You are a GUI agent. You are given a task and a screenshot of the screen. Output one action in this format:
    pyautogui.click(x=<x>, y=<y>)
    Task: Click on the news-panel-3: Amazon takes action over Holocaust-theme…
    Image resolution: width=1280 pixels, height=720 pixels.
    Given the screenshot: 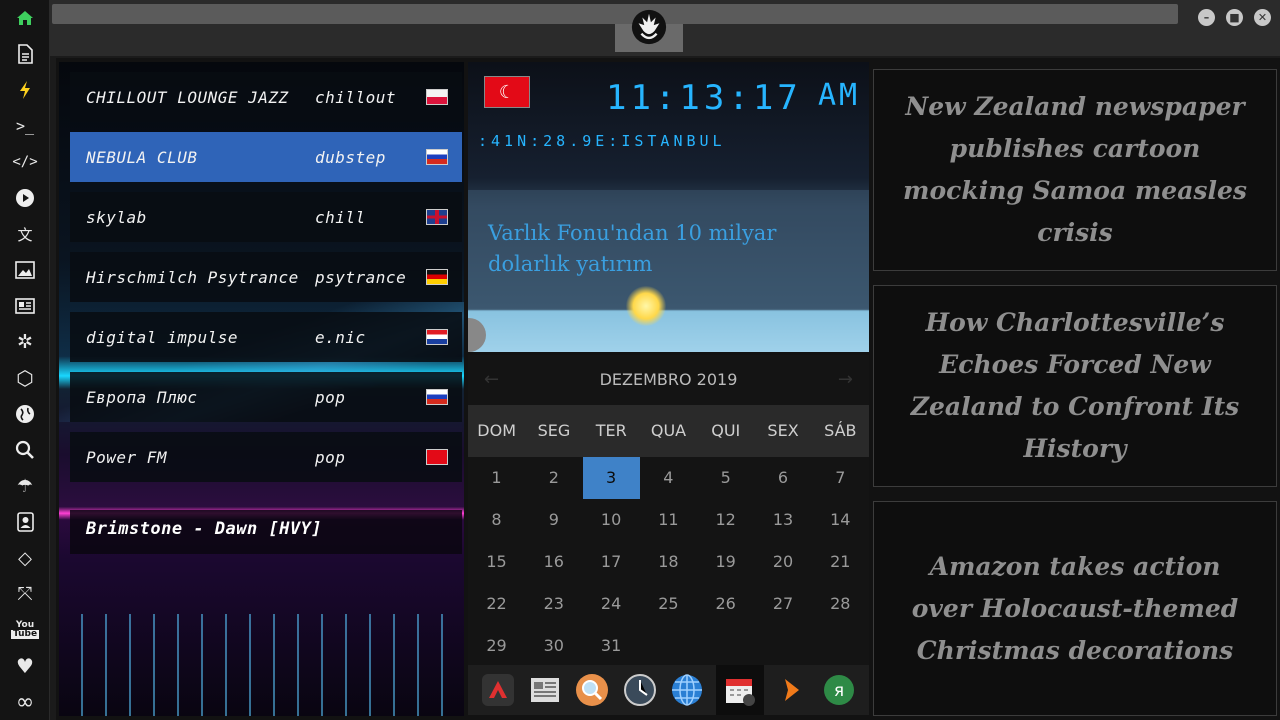 What is the action you would take?
    pyautogui.click(x=1075, y=608)
    